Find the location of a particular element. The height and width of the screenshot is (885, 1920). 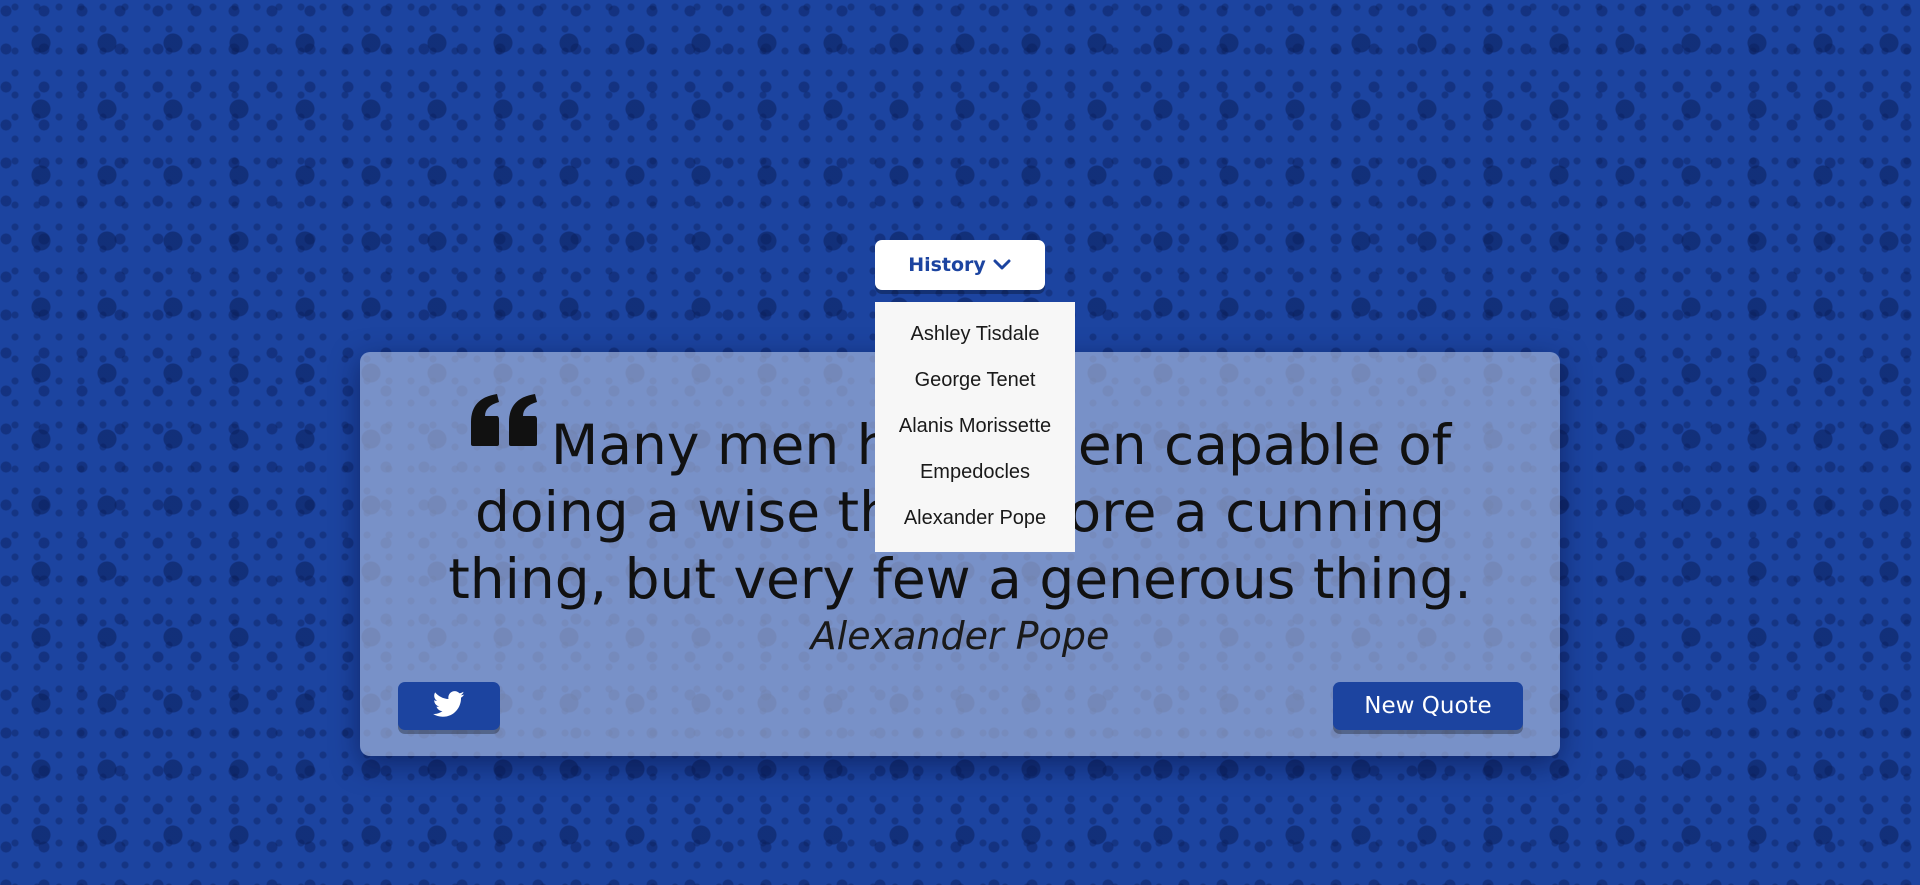

quote-author: Alexander Pope is located at coordinates (960, 636).